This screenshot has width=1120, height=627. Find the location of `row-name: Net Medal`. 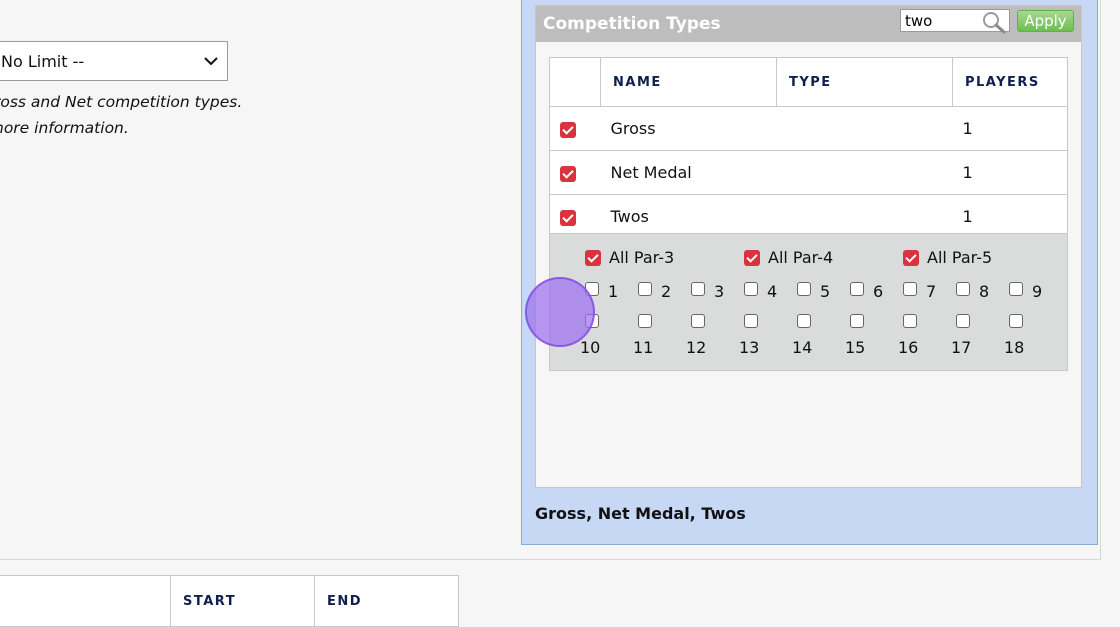

row-name: Net Medal is located at coordinates (776, 172).